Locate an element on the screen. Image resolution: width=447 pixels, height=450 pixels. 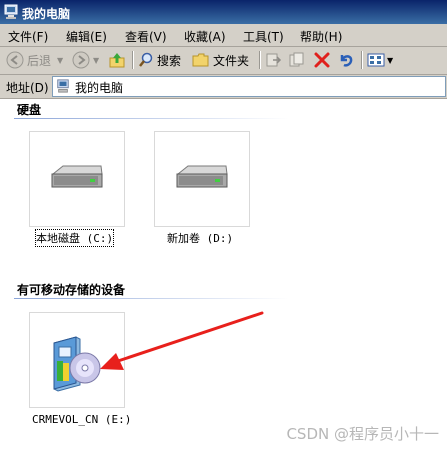
folders-button: 文件夹 is located at coordinates (220, 60).